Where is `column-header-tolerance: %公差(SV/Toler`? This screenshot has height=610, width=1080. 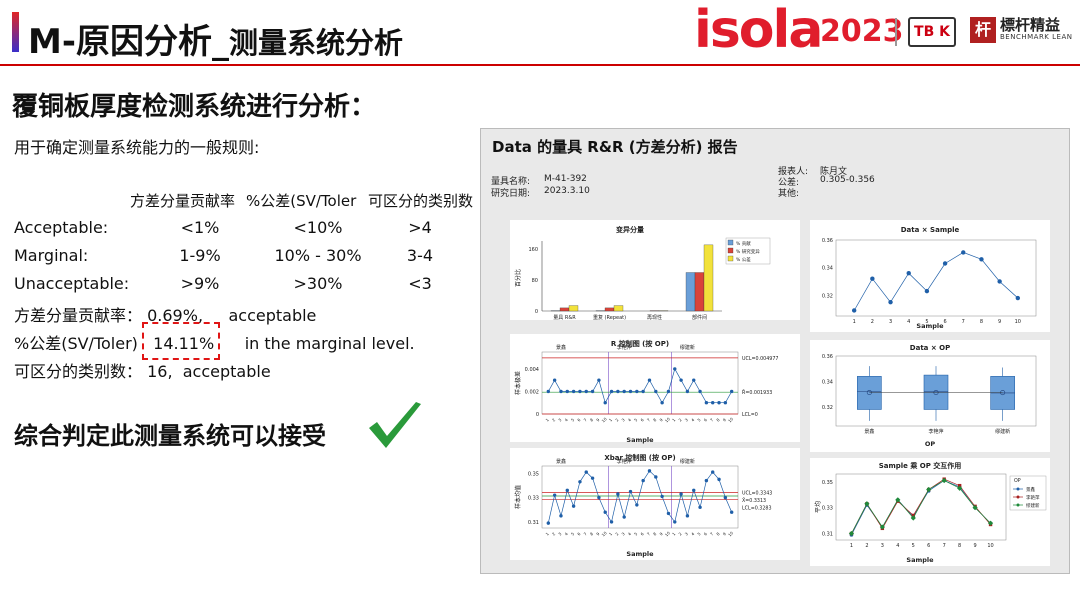
column-header-tolerance: %公差(SV/Toler is located at coordinates (301, 201).